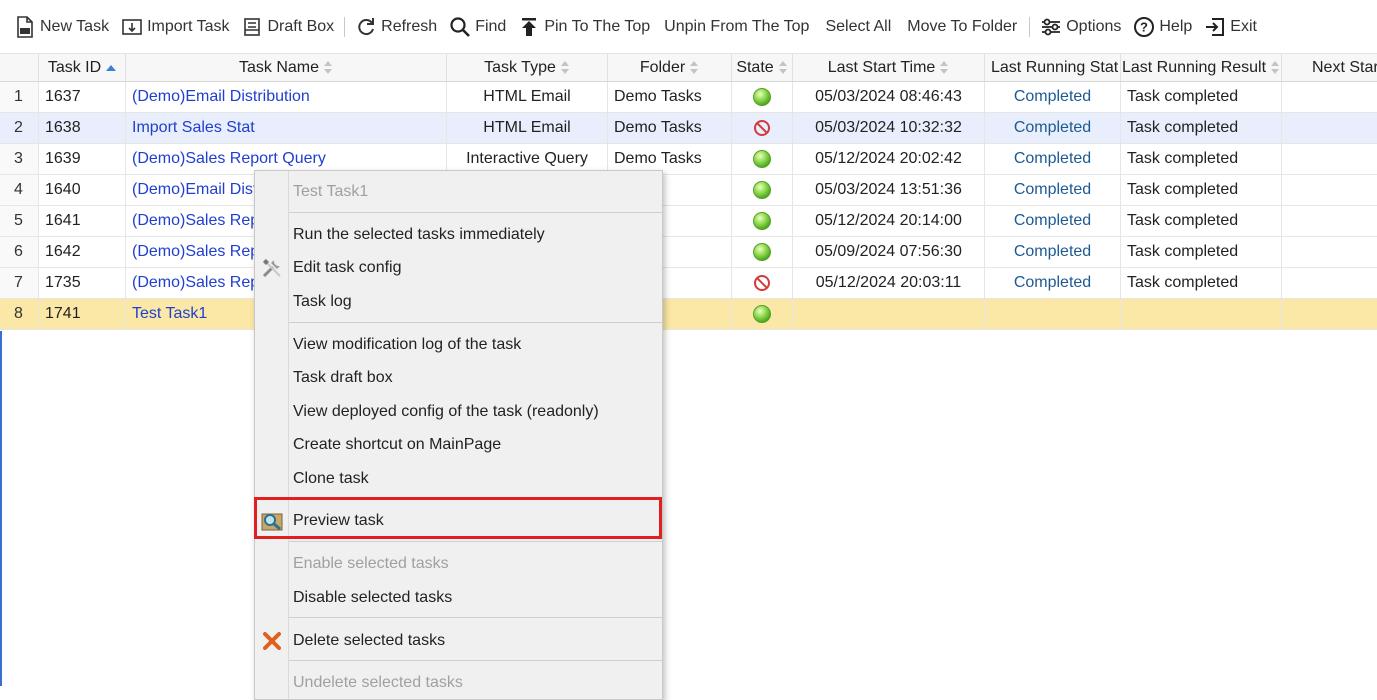 The height and width of the screenshot is (700, 1377). I want to click on import-task-button: Import Task, so click(175, 27).